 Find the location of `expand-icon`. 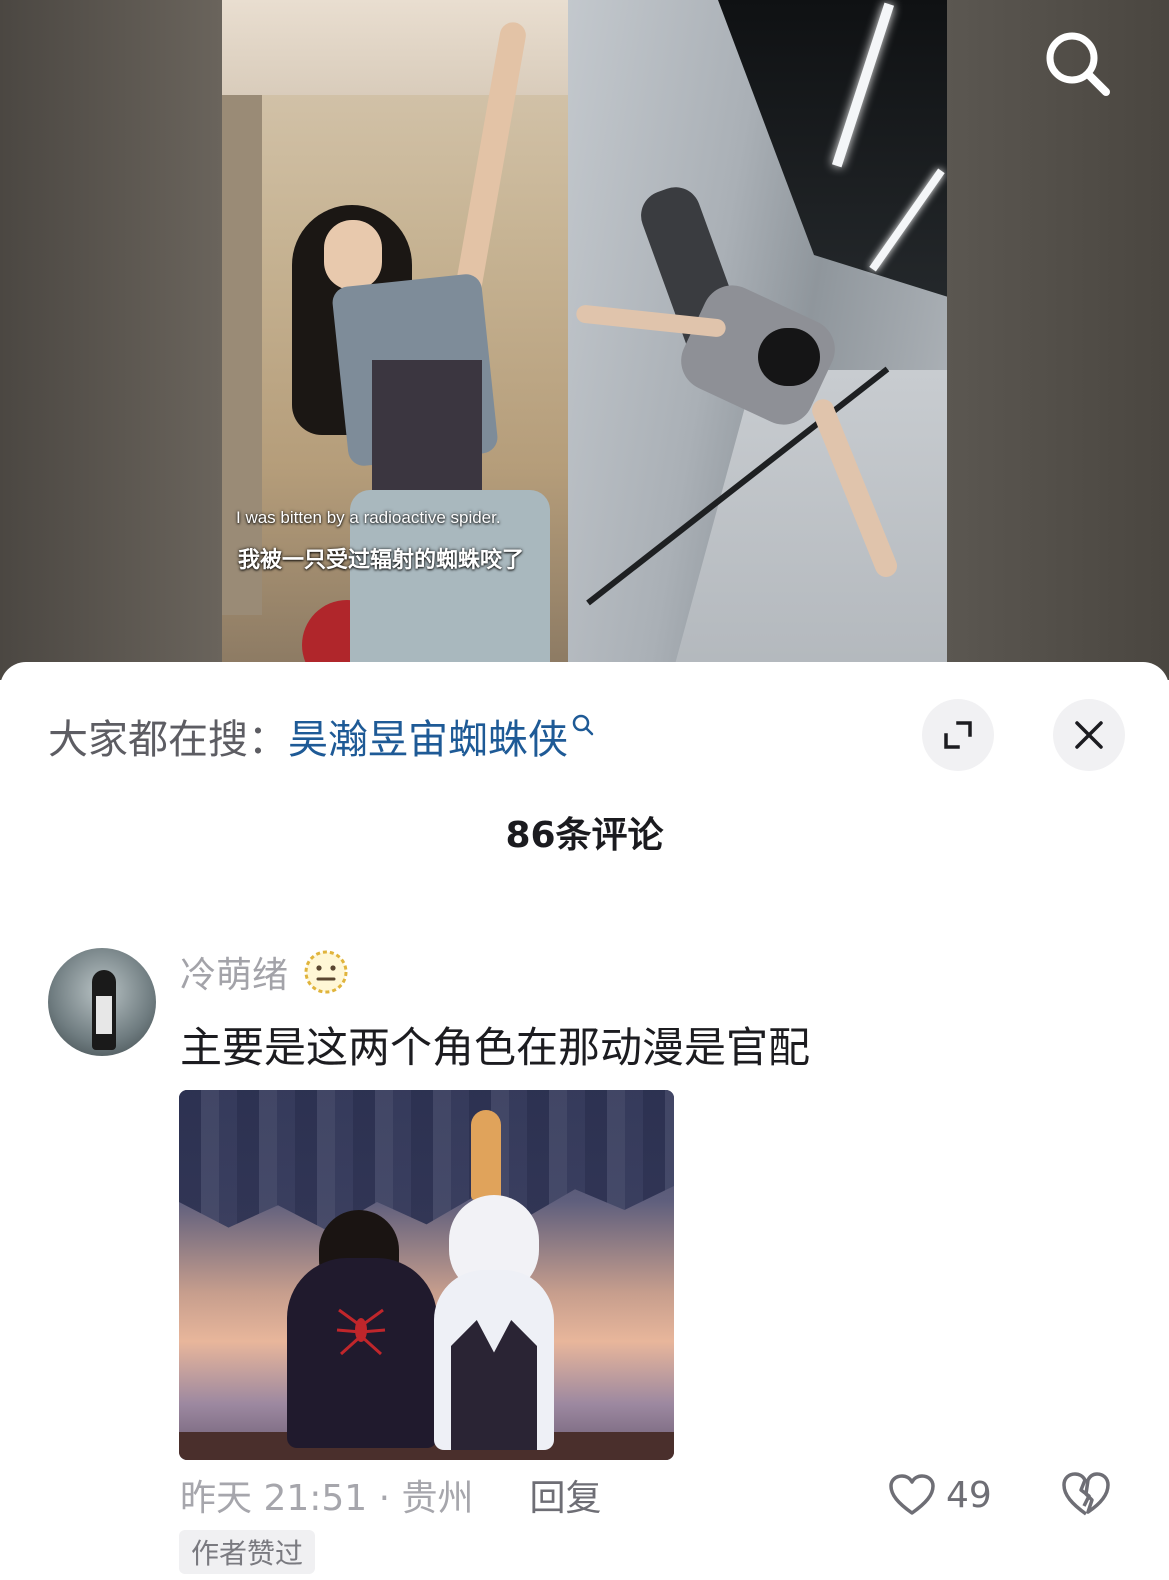

expand-icon is located at coordinates (958, 735).